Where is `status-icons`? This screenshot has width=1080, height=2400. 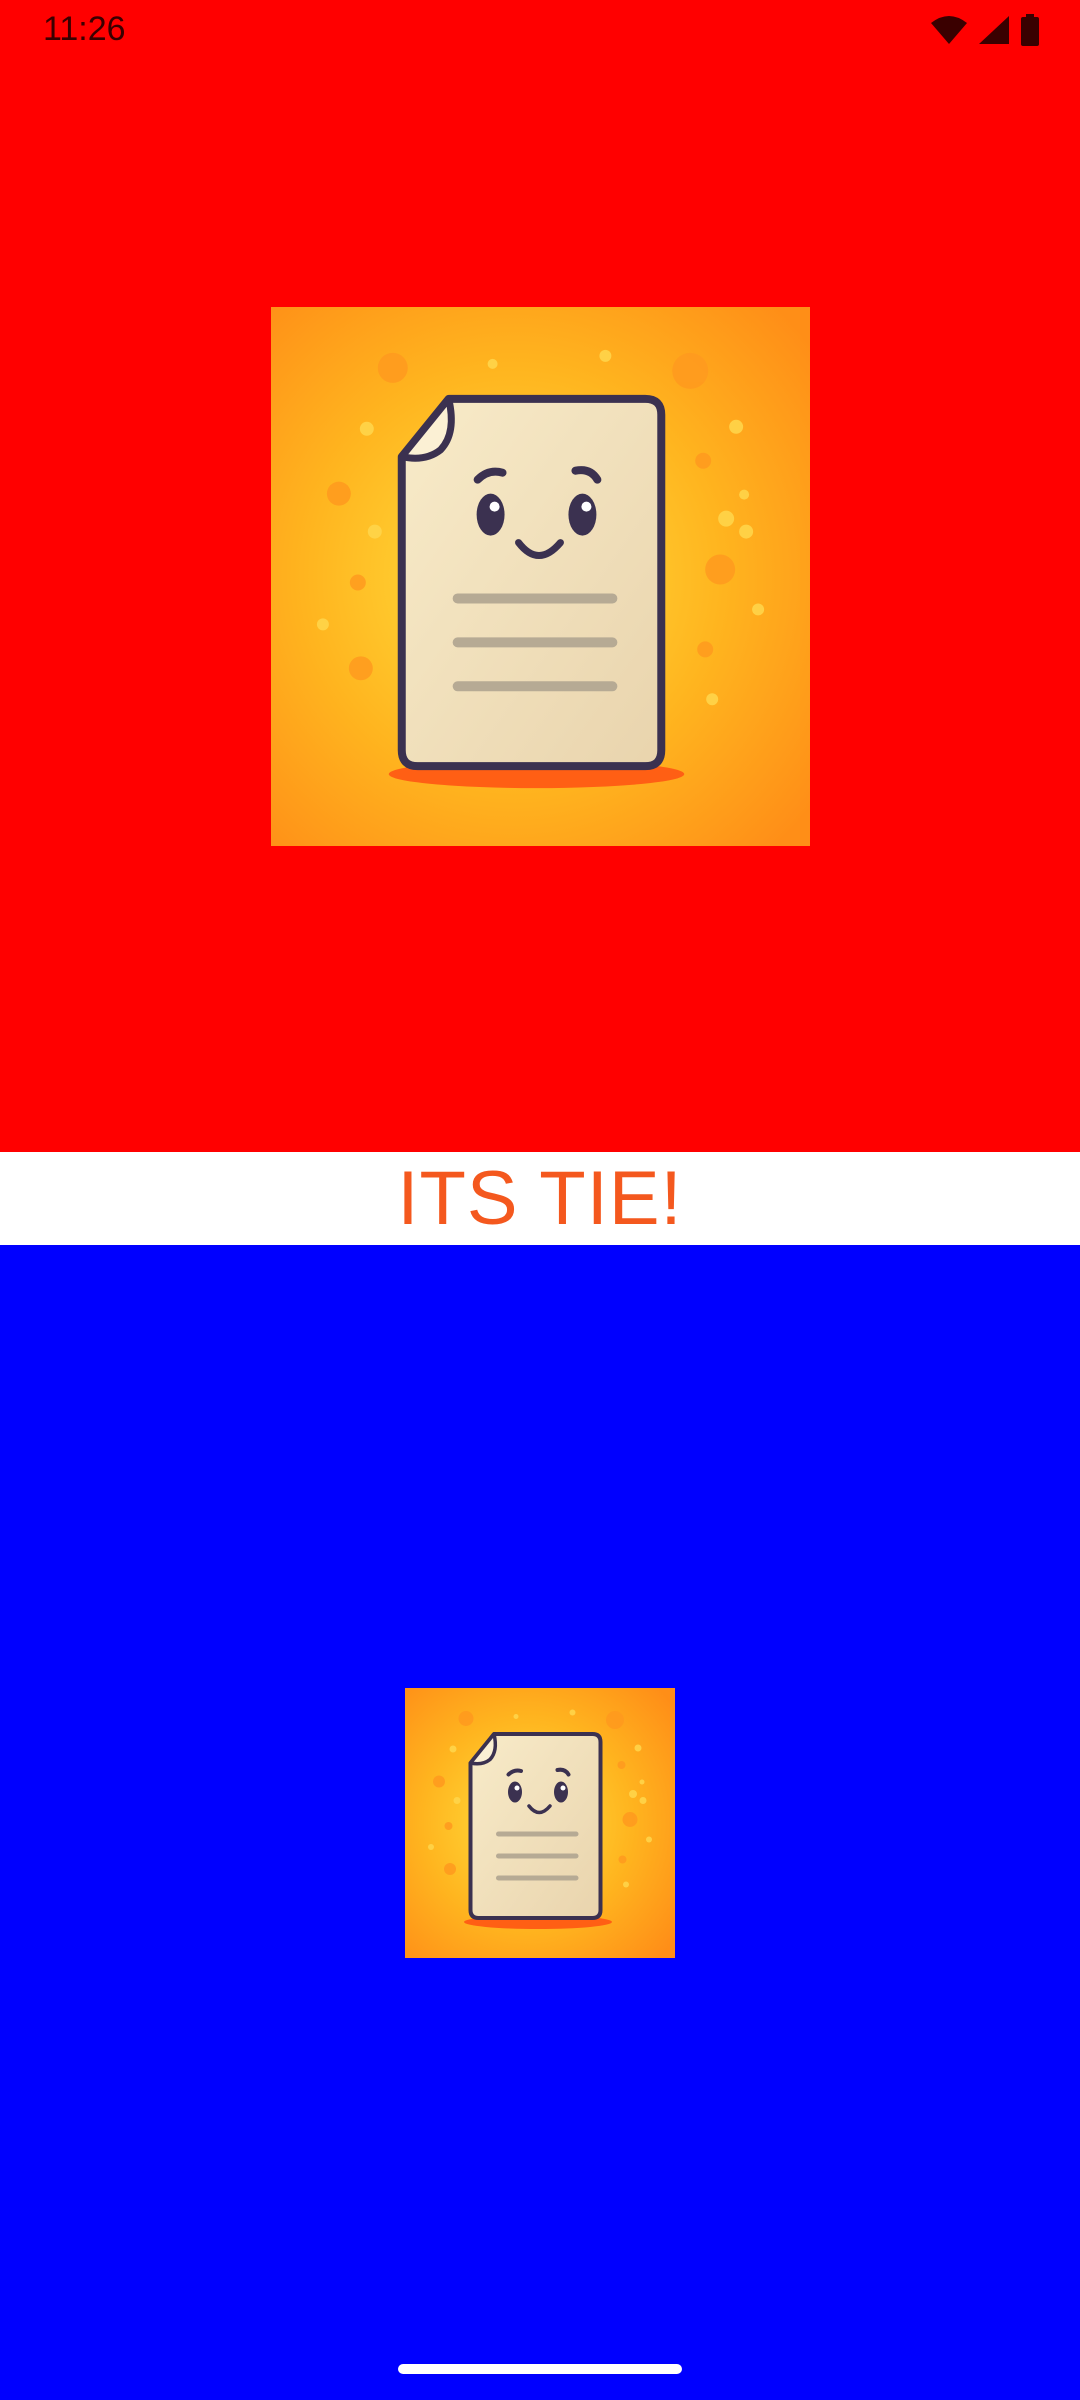 status-icons is located at coordinates (985, 30).